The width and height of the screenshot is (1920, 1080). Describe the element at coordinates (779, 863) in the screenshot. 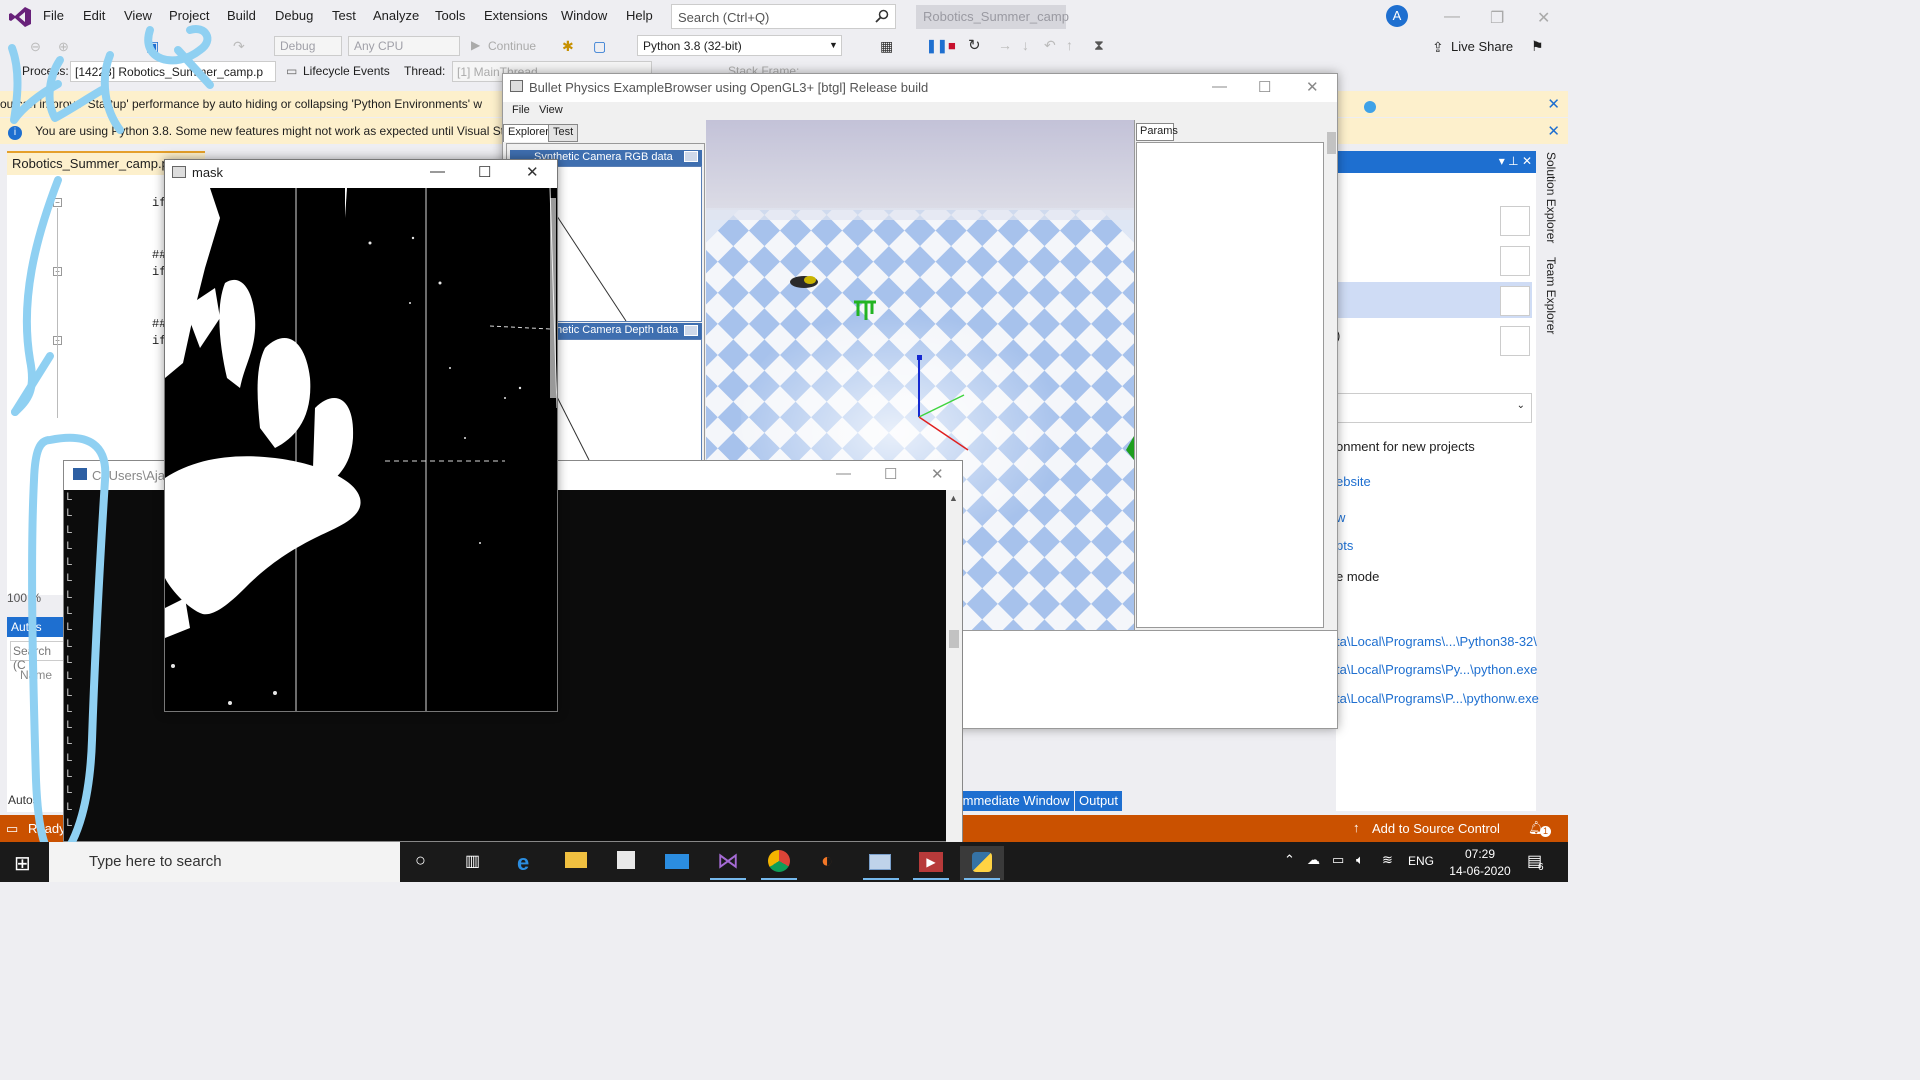

I see `chrome-icon` at that location.